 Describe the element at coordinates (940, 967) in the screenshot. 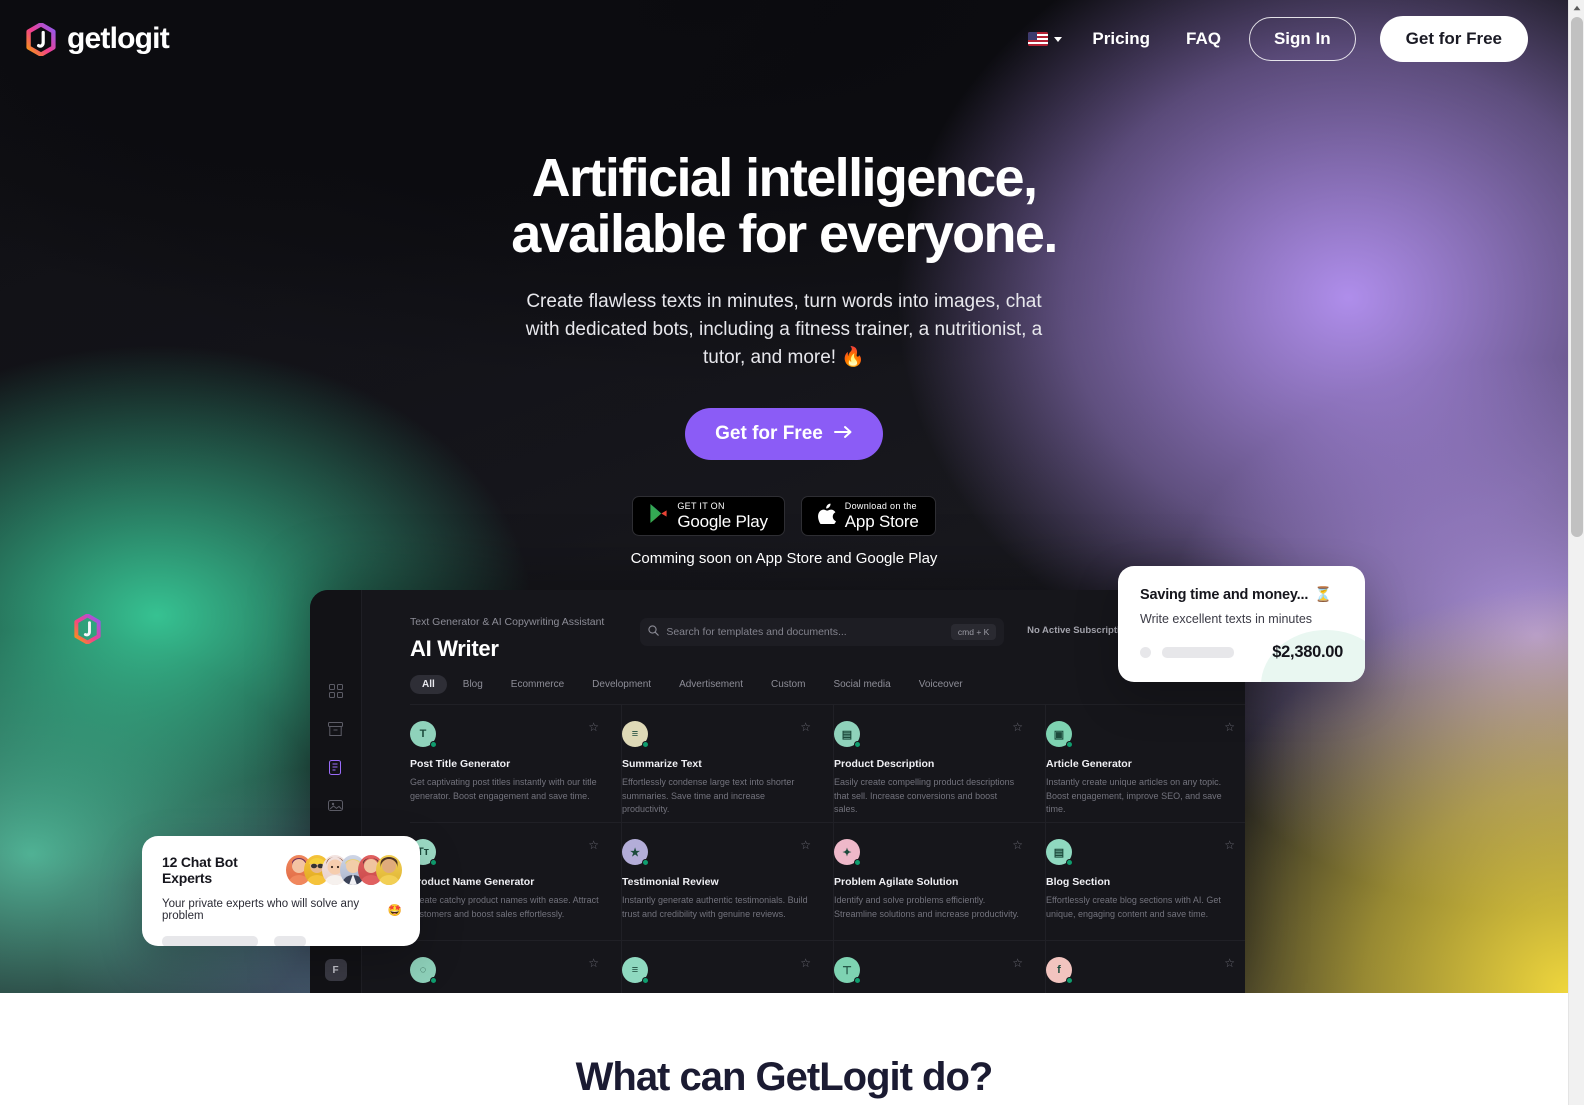

I see `template-card: ⊤☆Blog Conclusion` at that location.